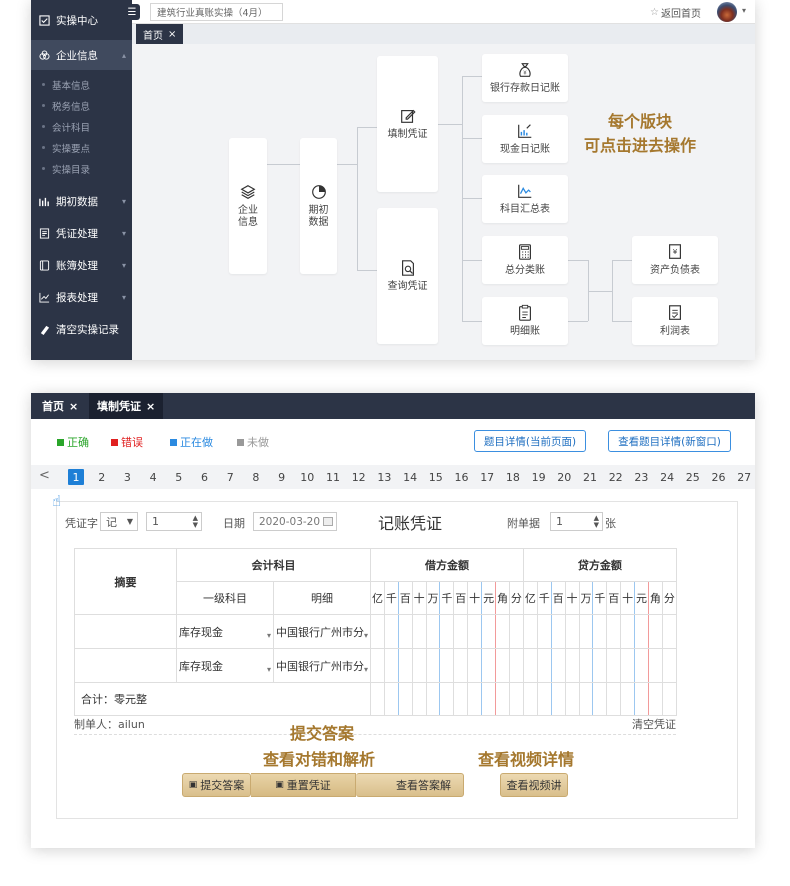 This screenshot has width=790, height=886. What do you see at coordinates (333, 477) in the screenshot?
I see `page-11-button: 11` at bounding box center [333, 477].